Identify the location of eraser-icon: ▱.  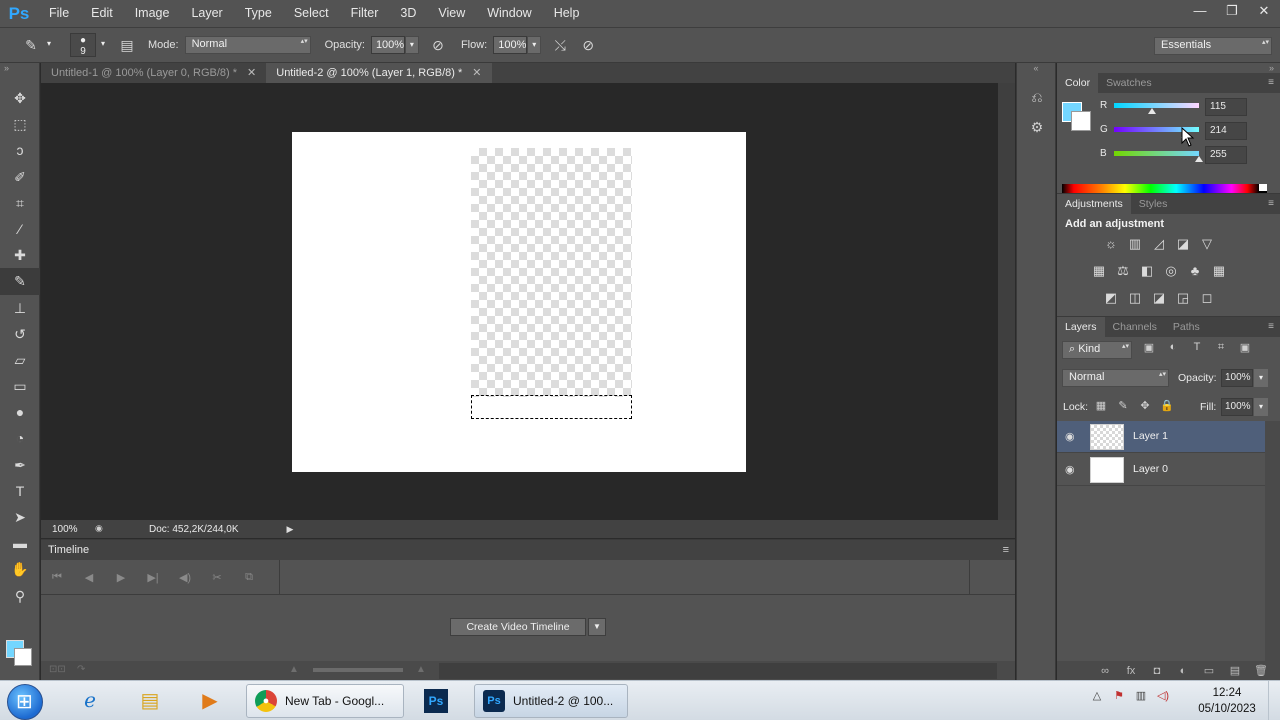
(20, 360).